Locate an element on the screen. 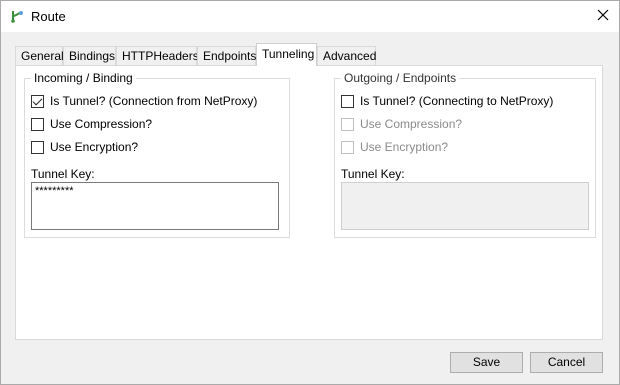 Image resolution: width=620 pixels, height=385 pixels. outgoing-tunnel-key-input is located at coordinates (465, 206).